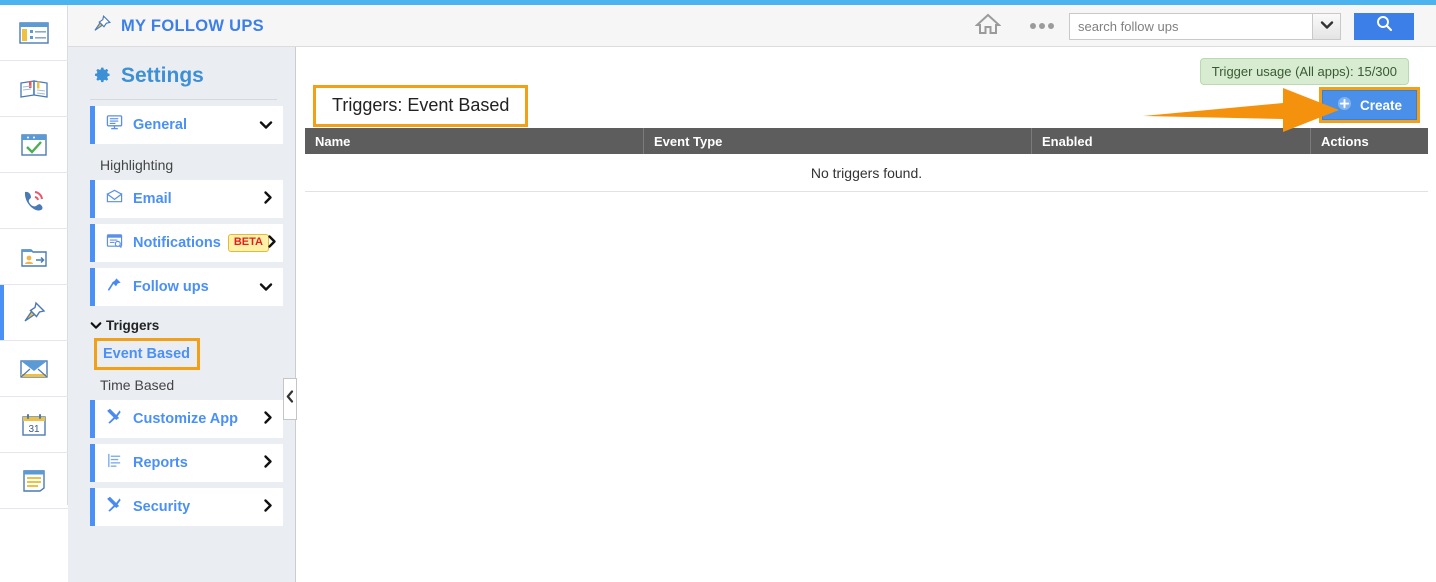  Describe the element at coordinates (1380, 105) in the screenshot. I see `create-button-label: Create` at that location.